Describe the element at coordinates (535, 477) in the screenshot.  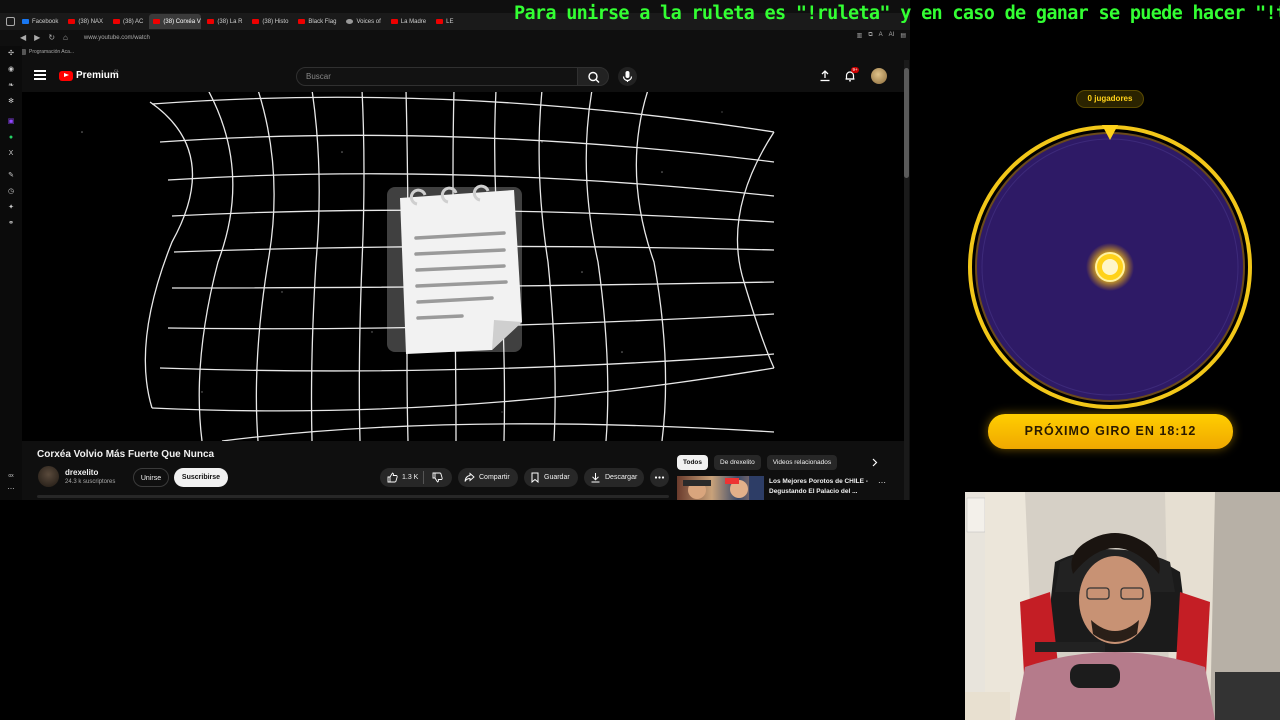
I see `bookmark-save-icon` at that location.